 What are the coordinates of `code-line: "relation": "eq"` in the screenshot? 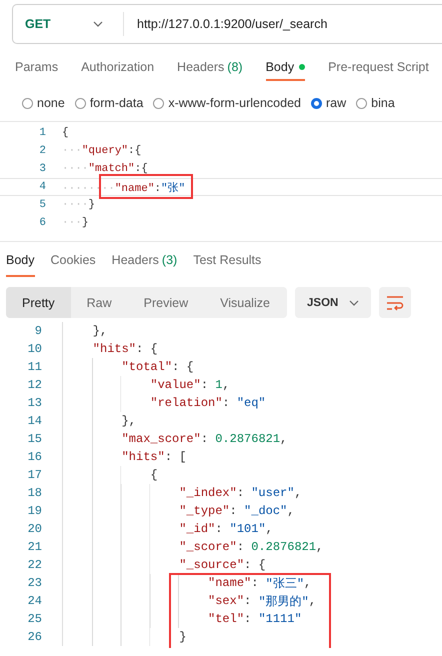 It's located at (208, 403).